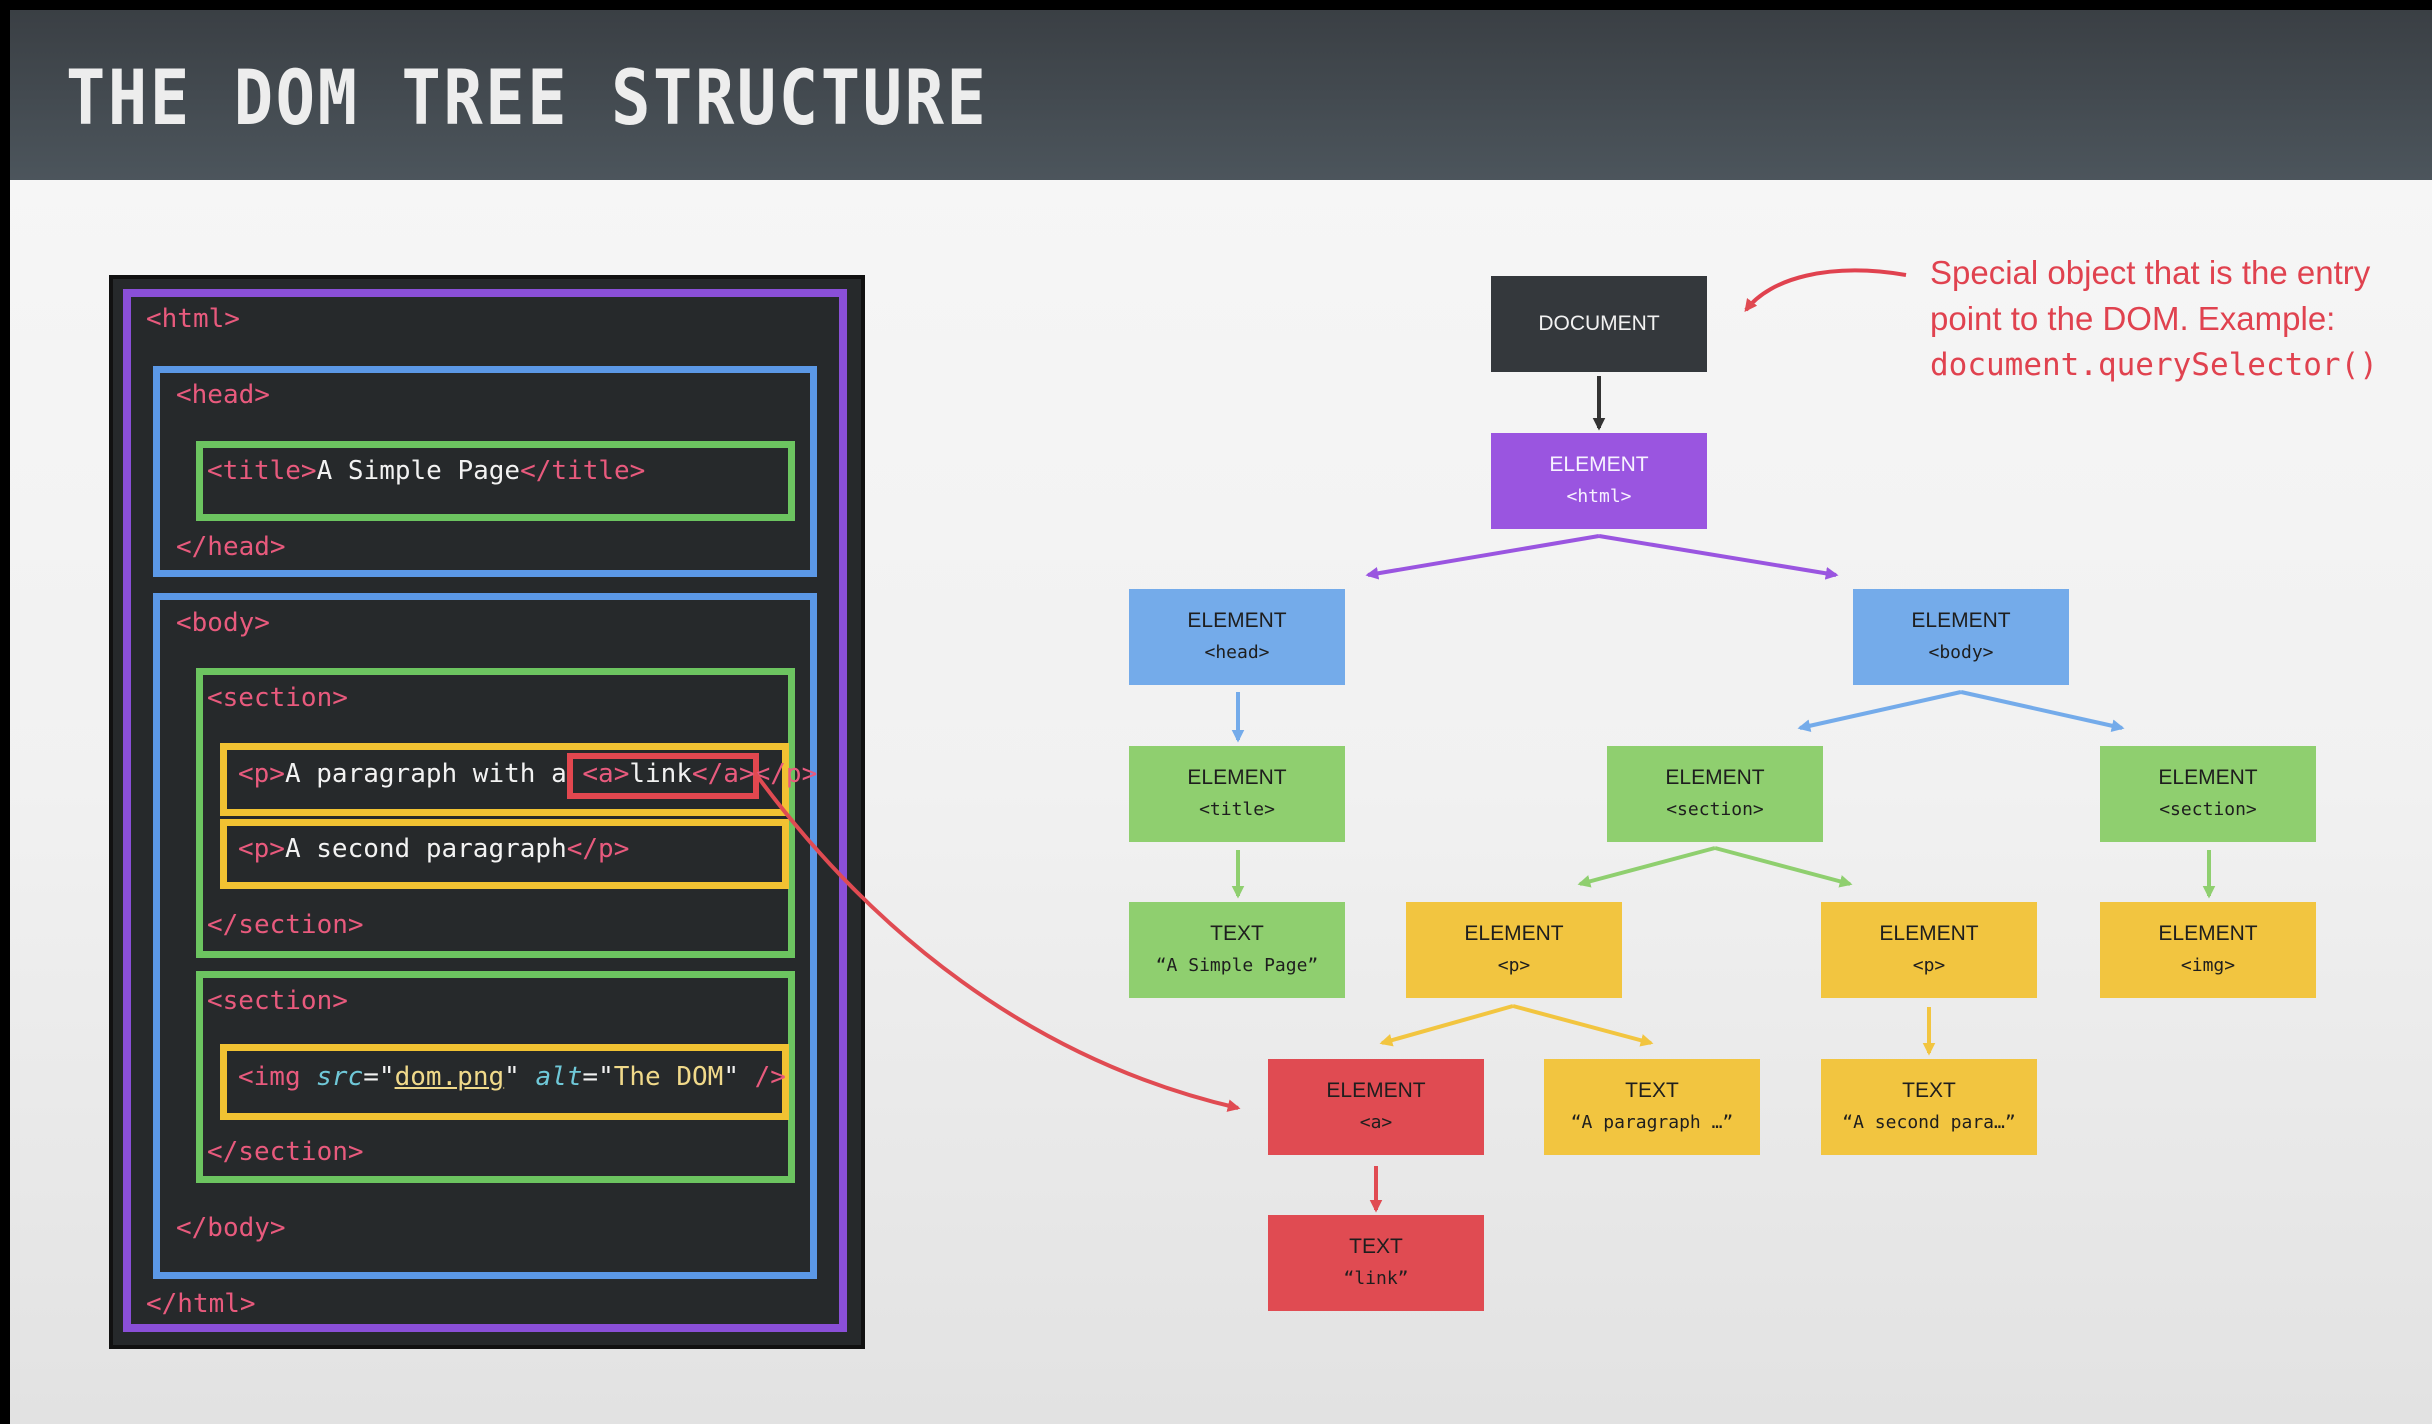 This screenshot has height=1424, width=2432. What do you see at coordinates (1929, 950) in the screenshot?
I see `node-p-2: ELEMENT <p>` at bounding box center [1929, 950].